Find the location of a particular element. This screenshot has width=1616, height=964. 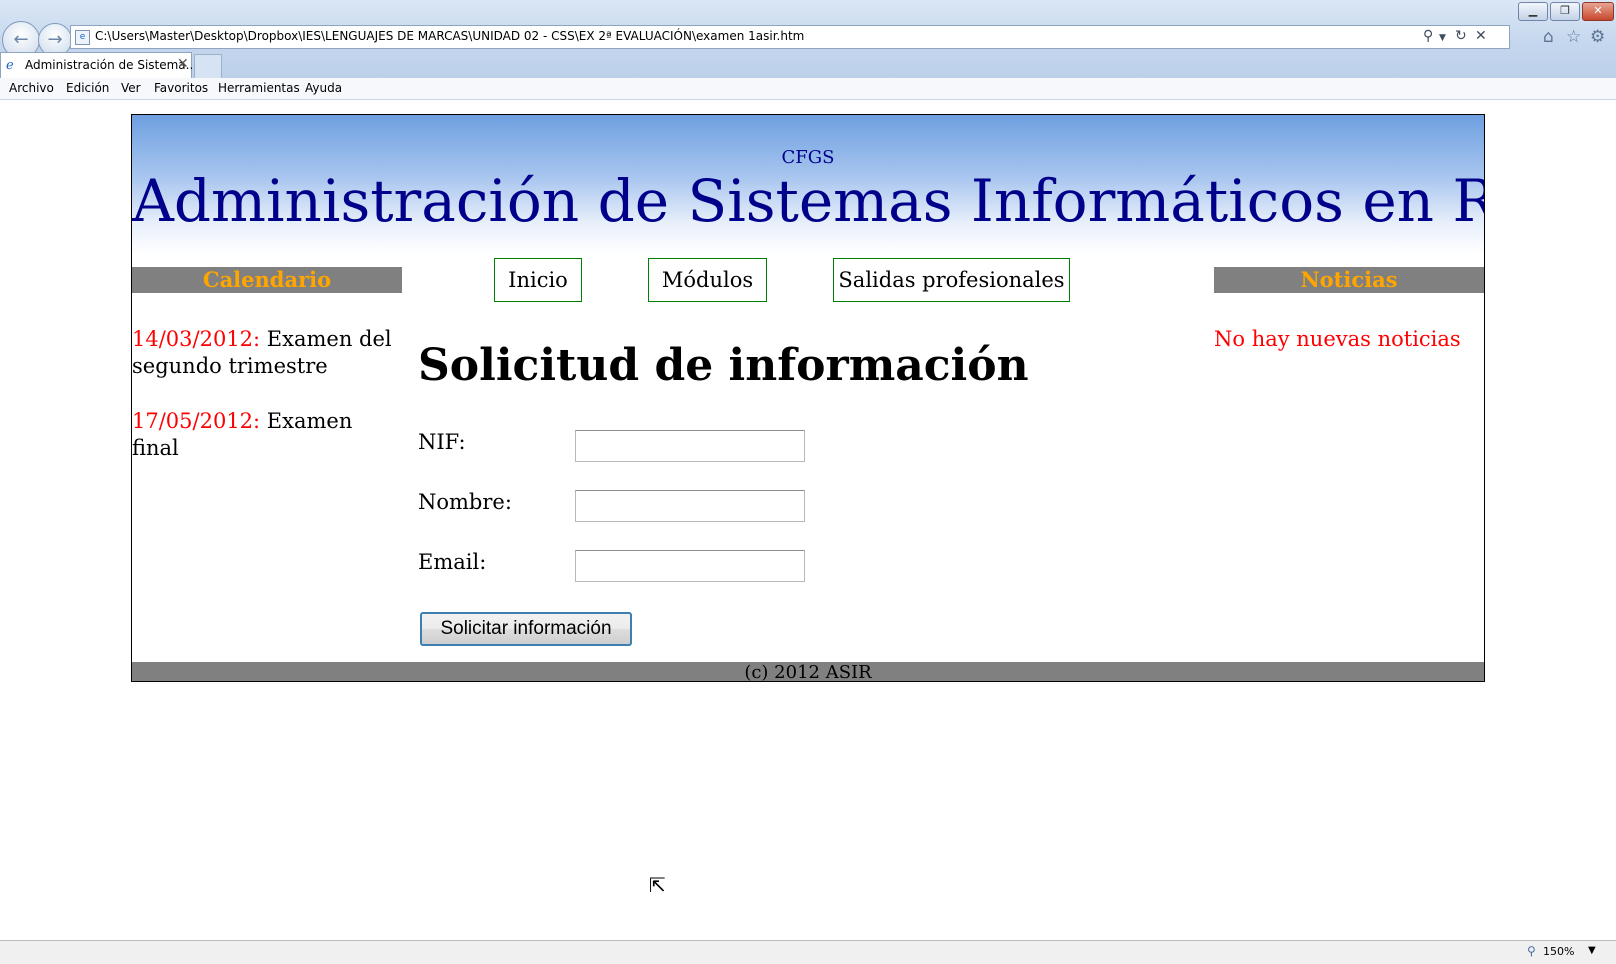

ie-tab-icon: ℯ is located at coordinates (10, 65).